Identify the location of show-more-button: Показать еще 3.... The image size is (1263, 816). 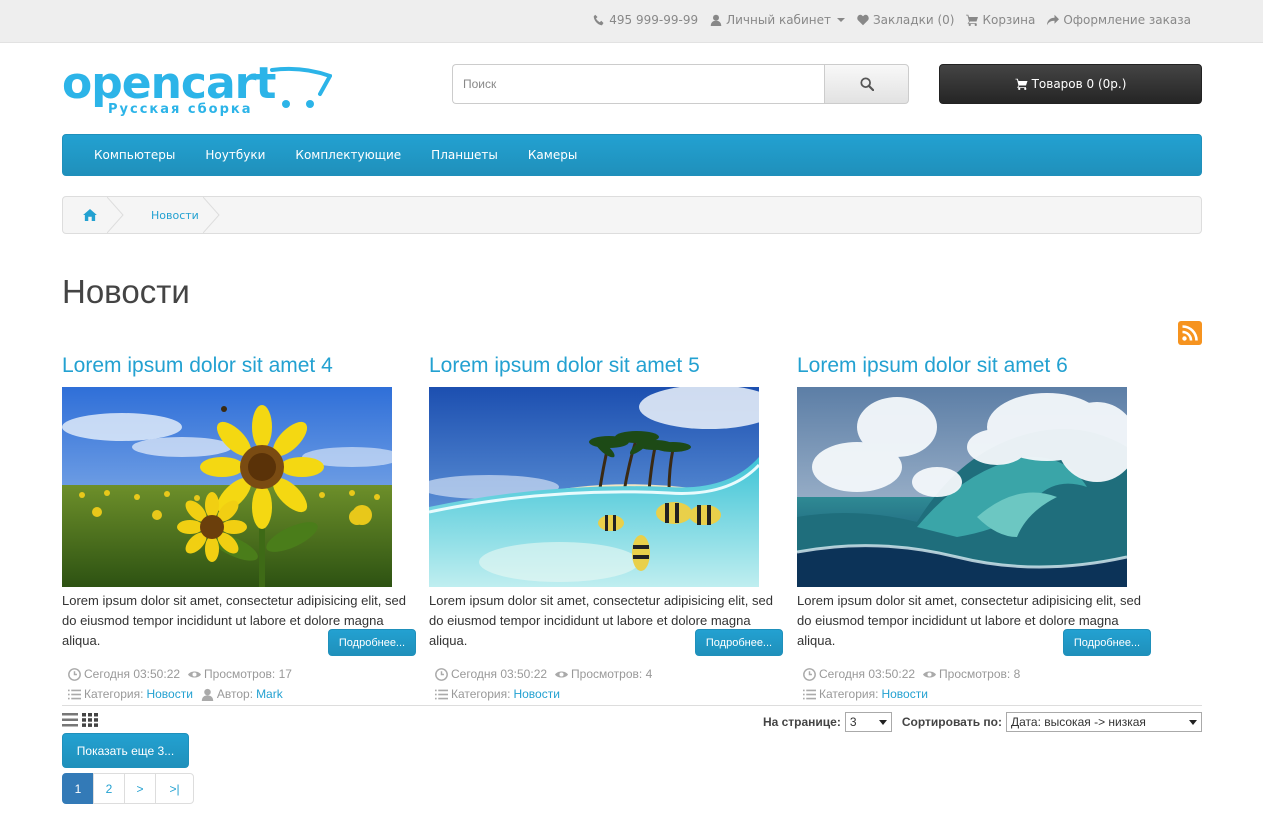
(125, 750).